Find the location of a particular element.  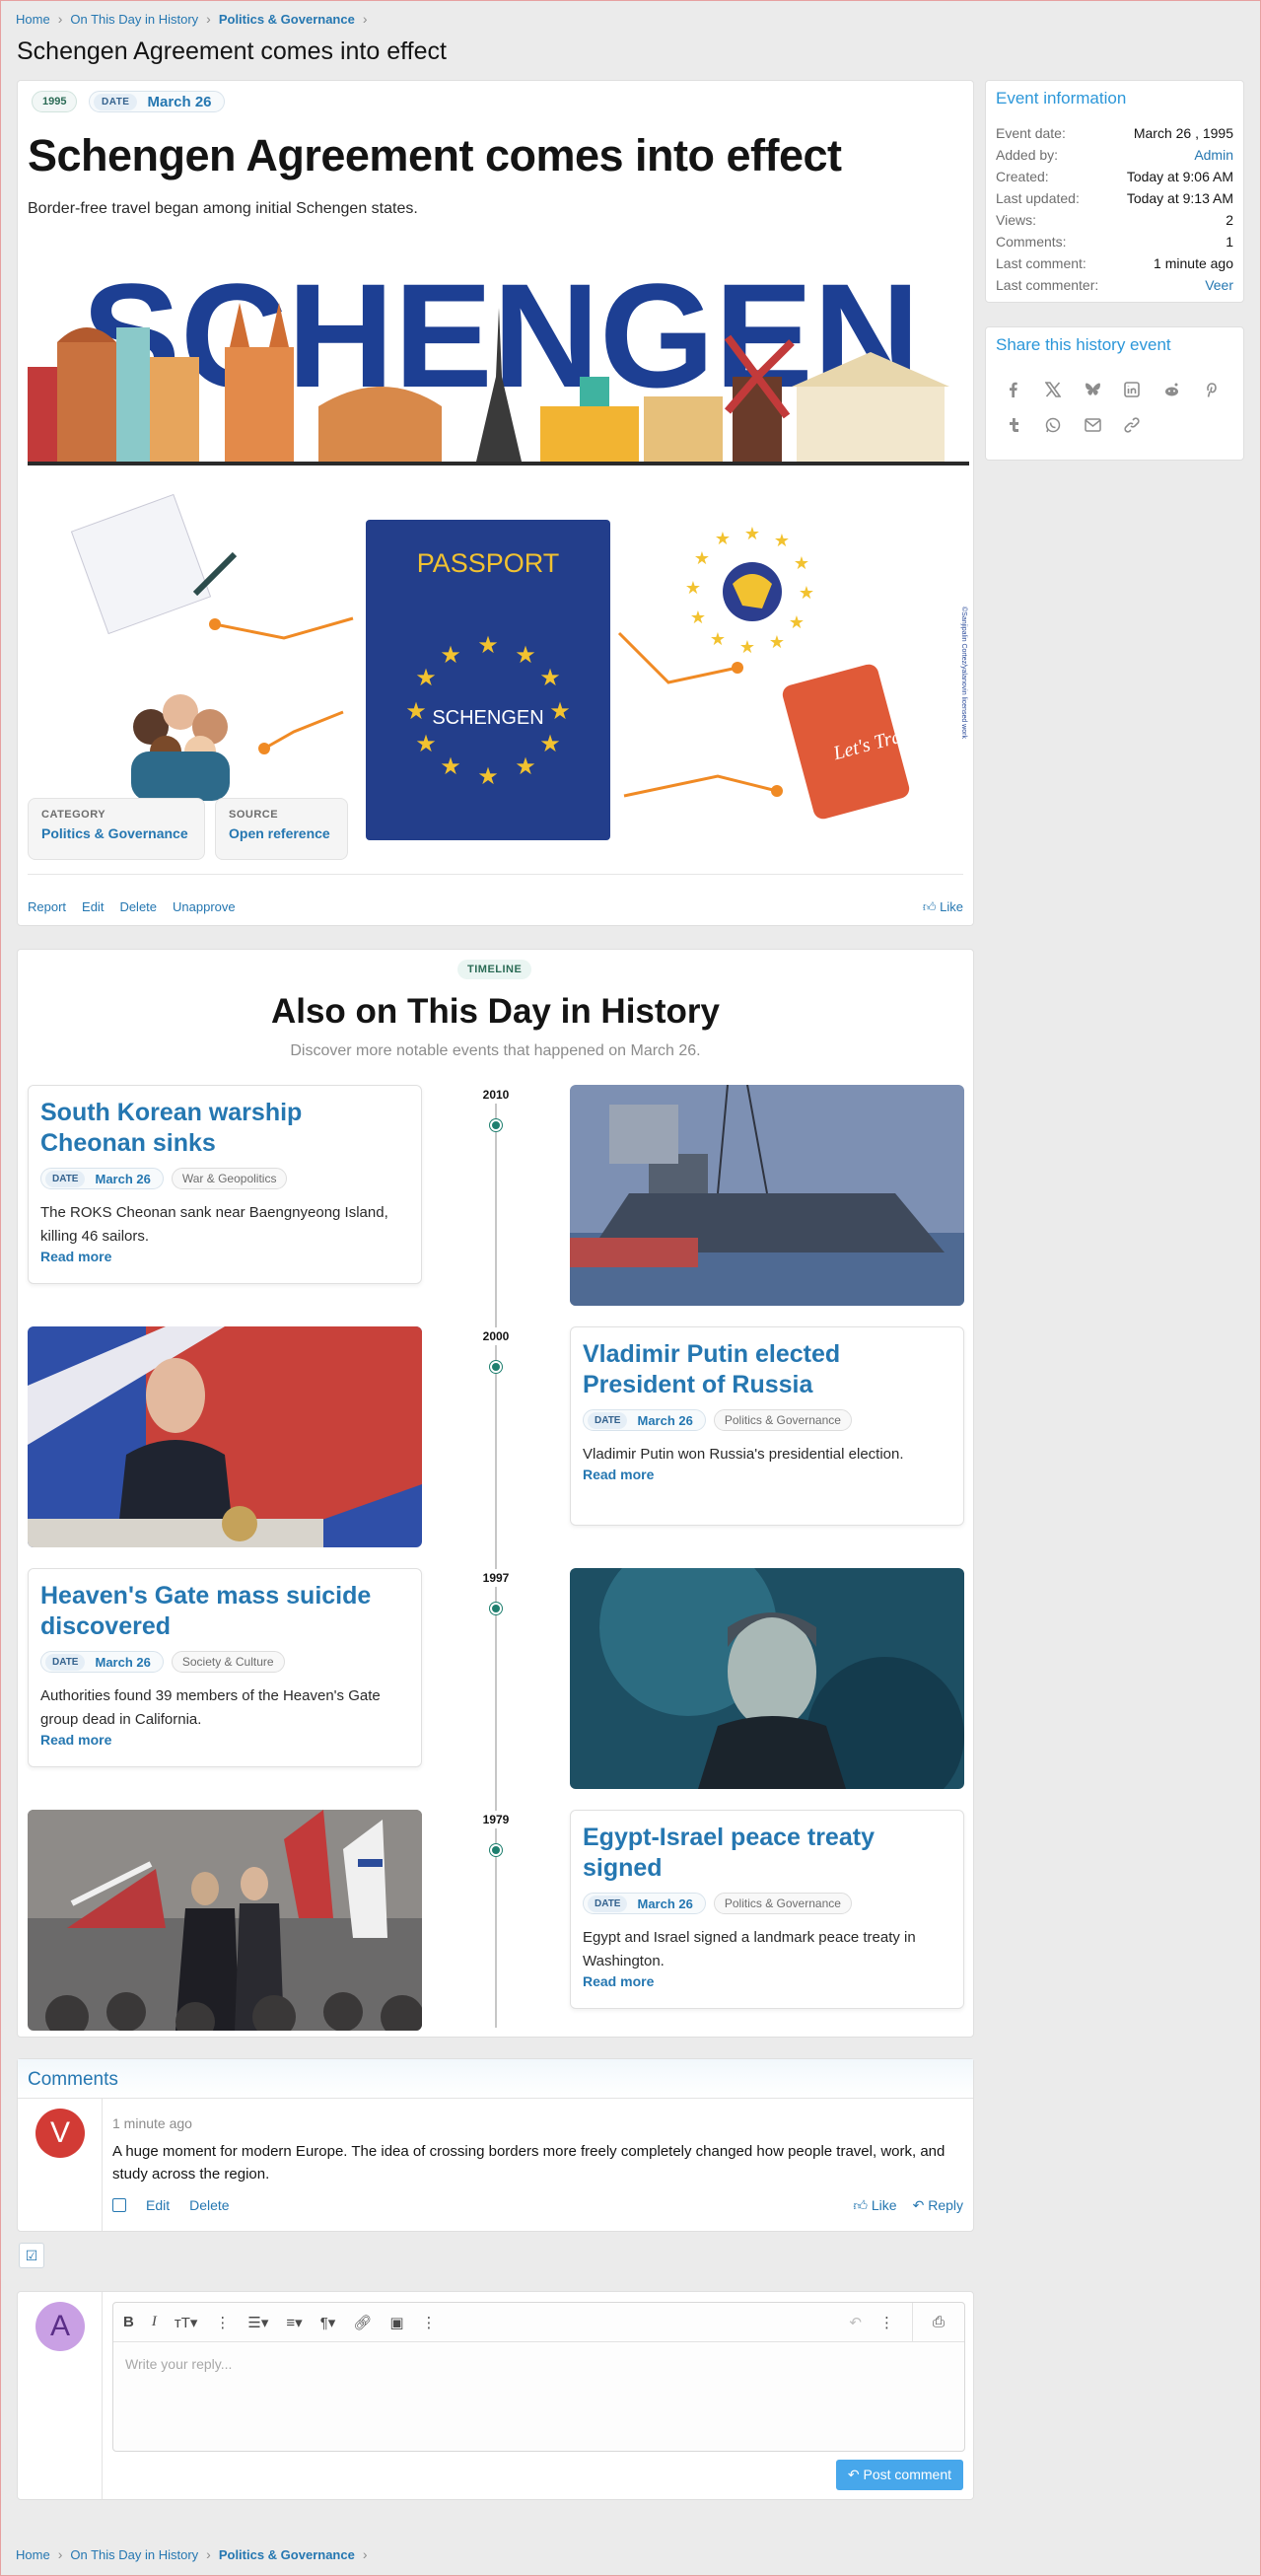

text-size-icon: тT▾ is located at coordinates (186, 2322).